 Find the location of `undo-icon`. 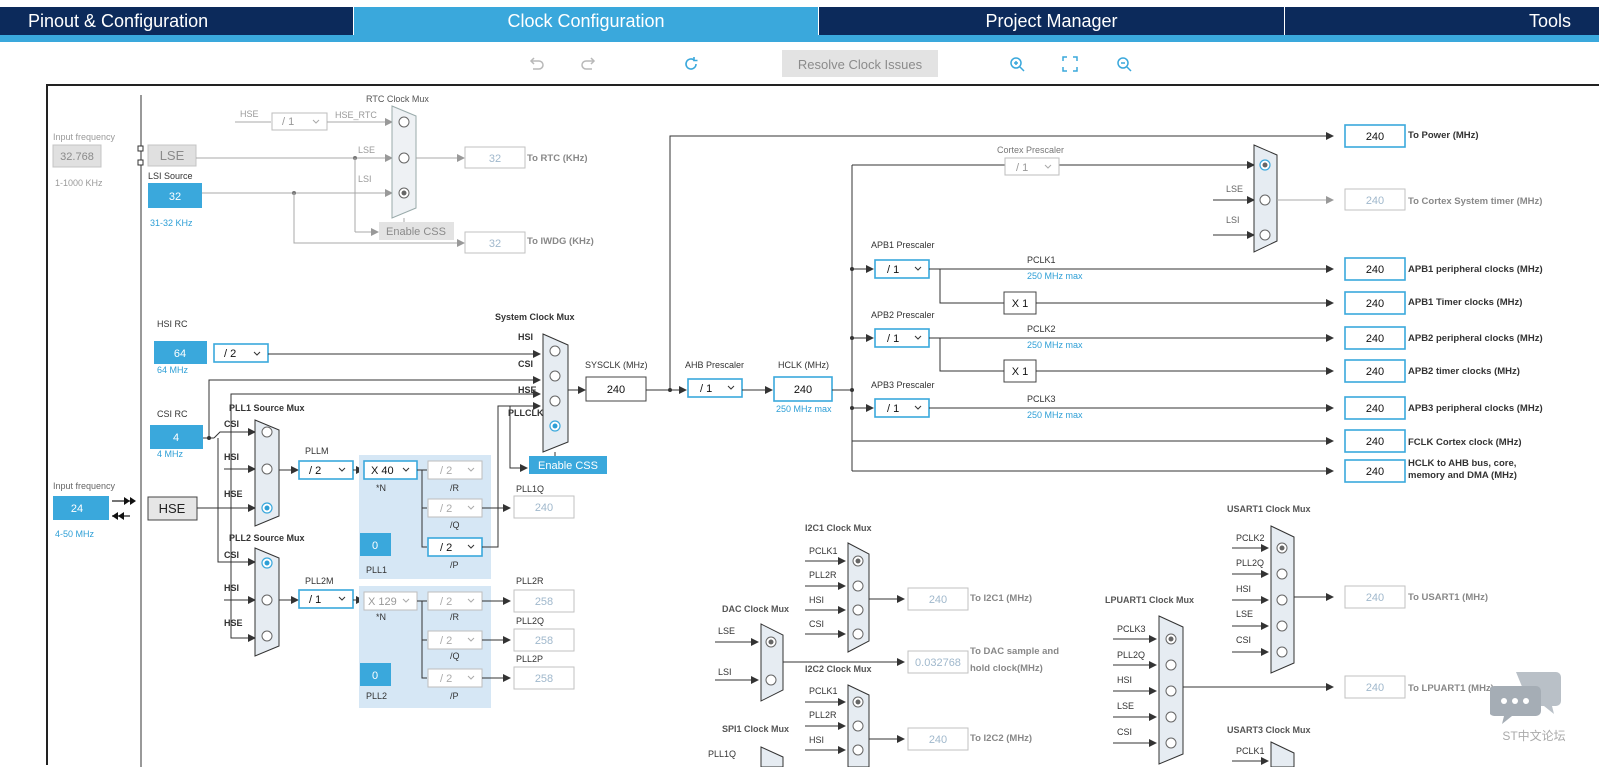

undo-icon is located at coordinates (536, 64).